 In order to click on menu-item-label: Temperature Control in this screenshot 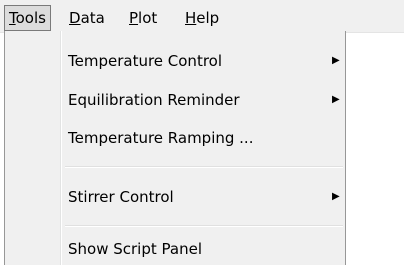, I will do `click(145, 61)`.